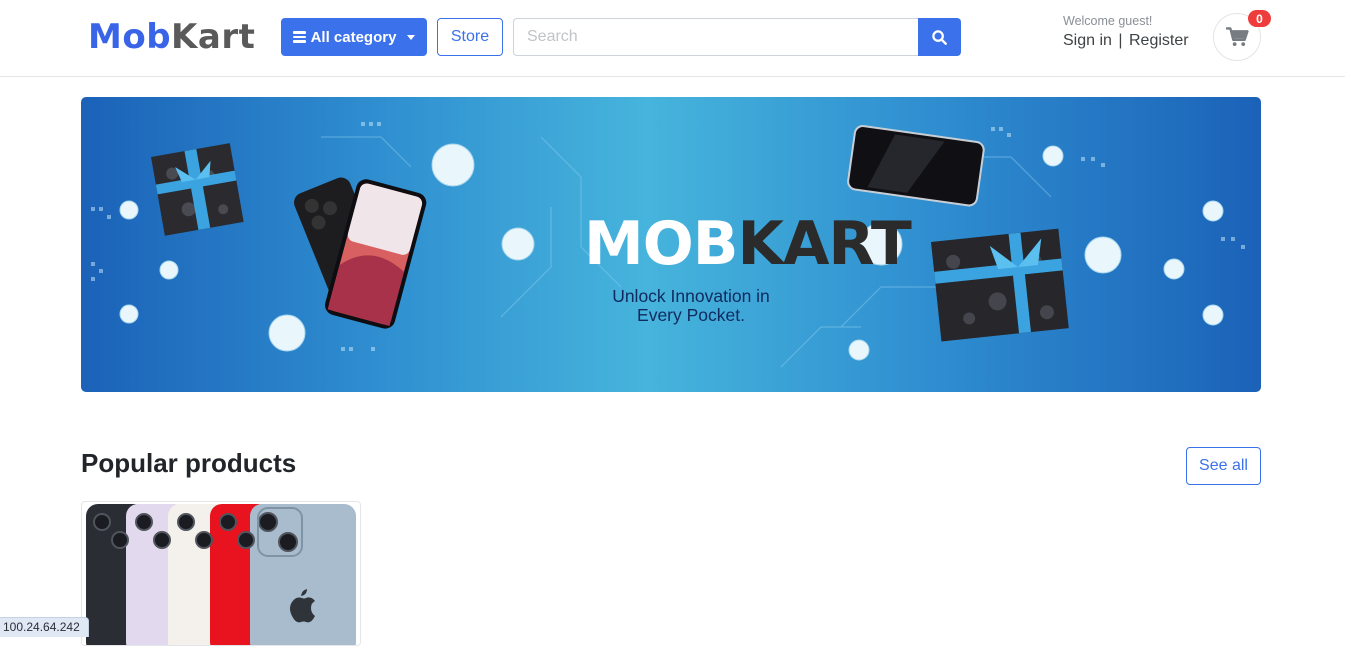 The image size is (1345, 646). I want to click on banner-tagline: Unlock Innovation in Every Pocket., so click(691, 306).